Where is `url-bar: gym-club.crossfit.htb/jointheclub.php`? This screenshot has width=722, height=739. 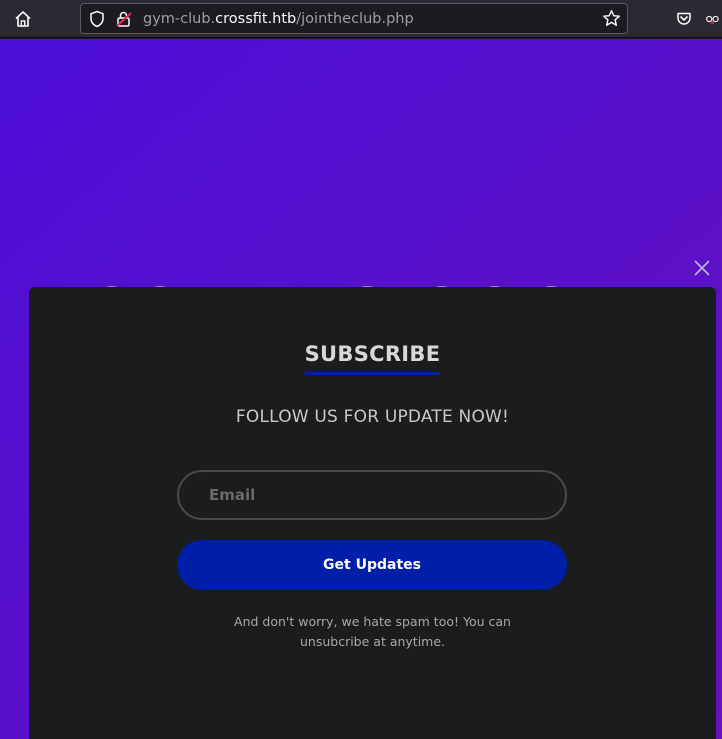 url-bar: gym-club.crossfit.htb/jointheclub.php is located at coordinates (354, 18).